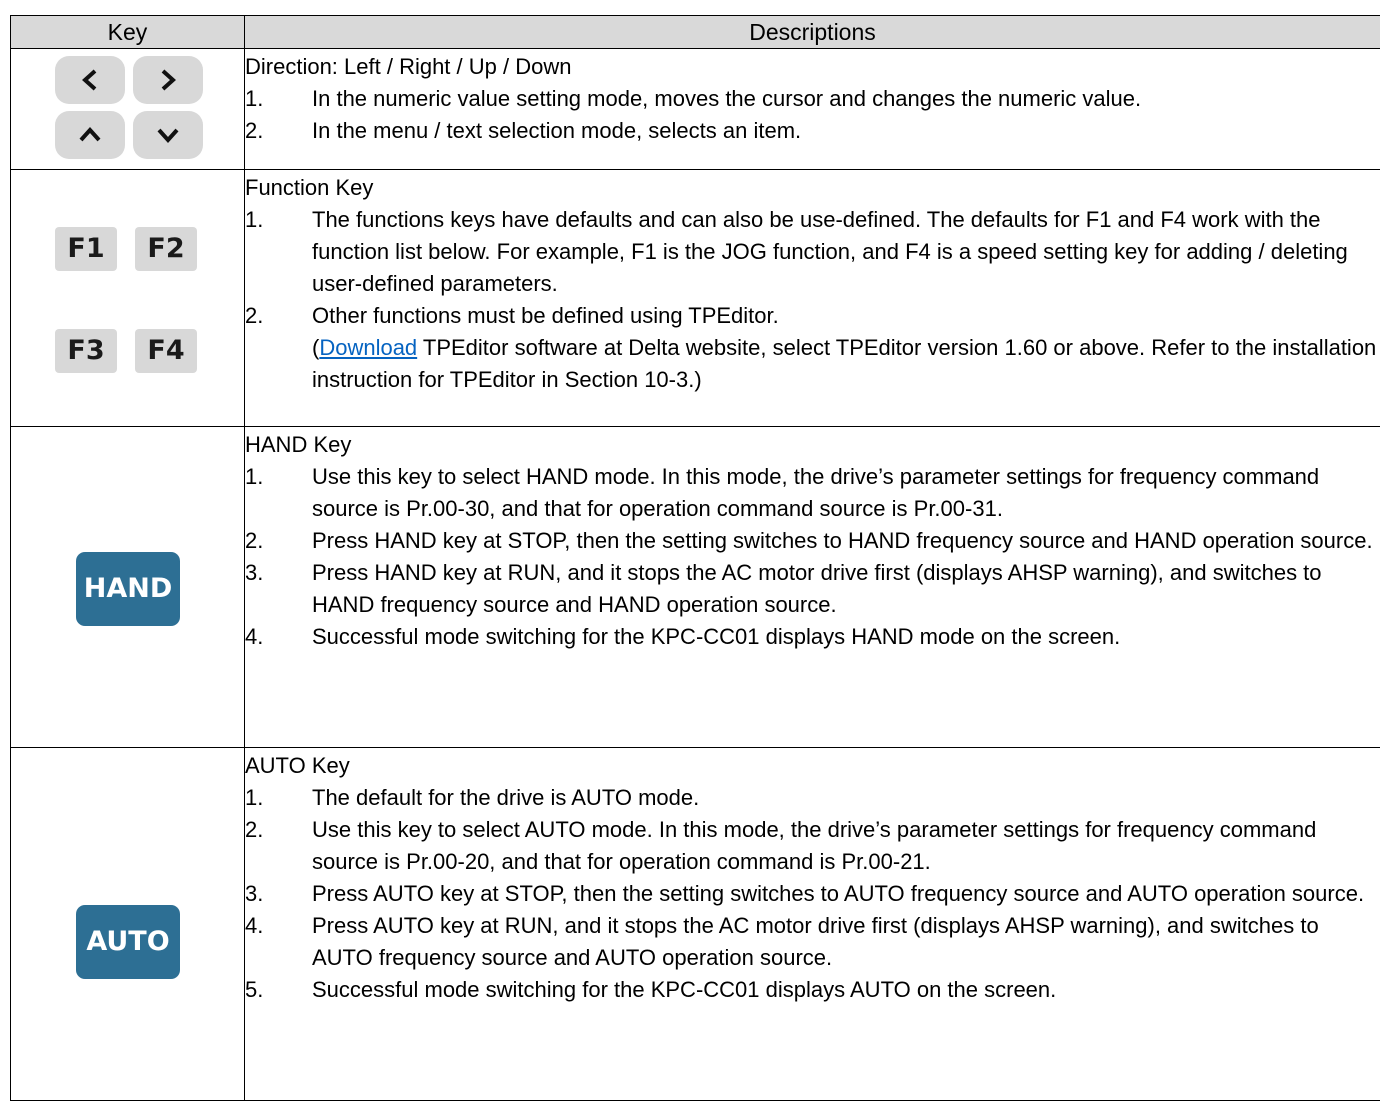 The image size is (1380, 1117). I want to click on chevron-down-icon, so click(168, 135).